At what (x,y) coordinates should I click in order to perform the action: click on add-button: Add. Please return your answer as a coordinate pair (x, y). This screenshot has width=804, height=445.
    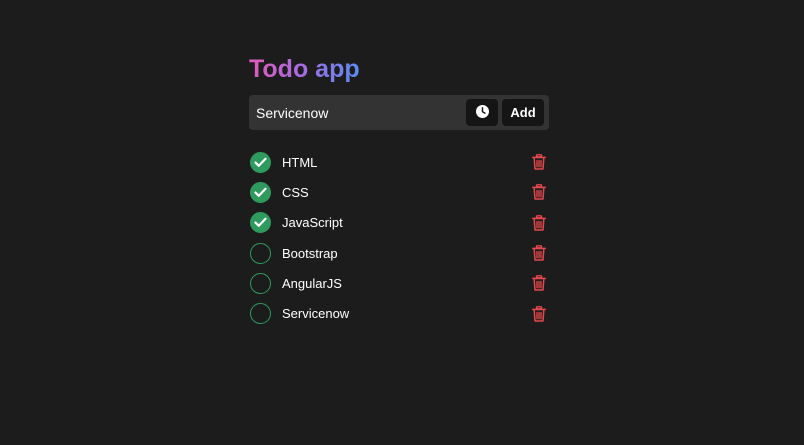
    Looking at the image, I should click on (523, 112).